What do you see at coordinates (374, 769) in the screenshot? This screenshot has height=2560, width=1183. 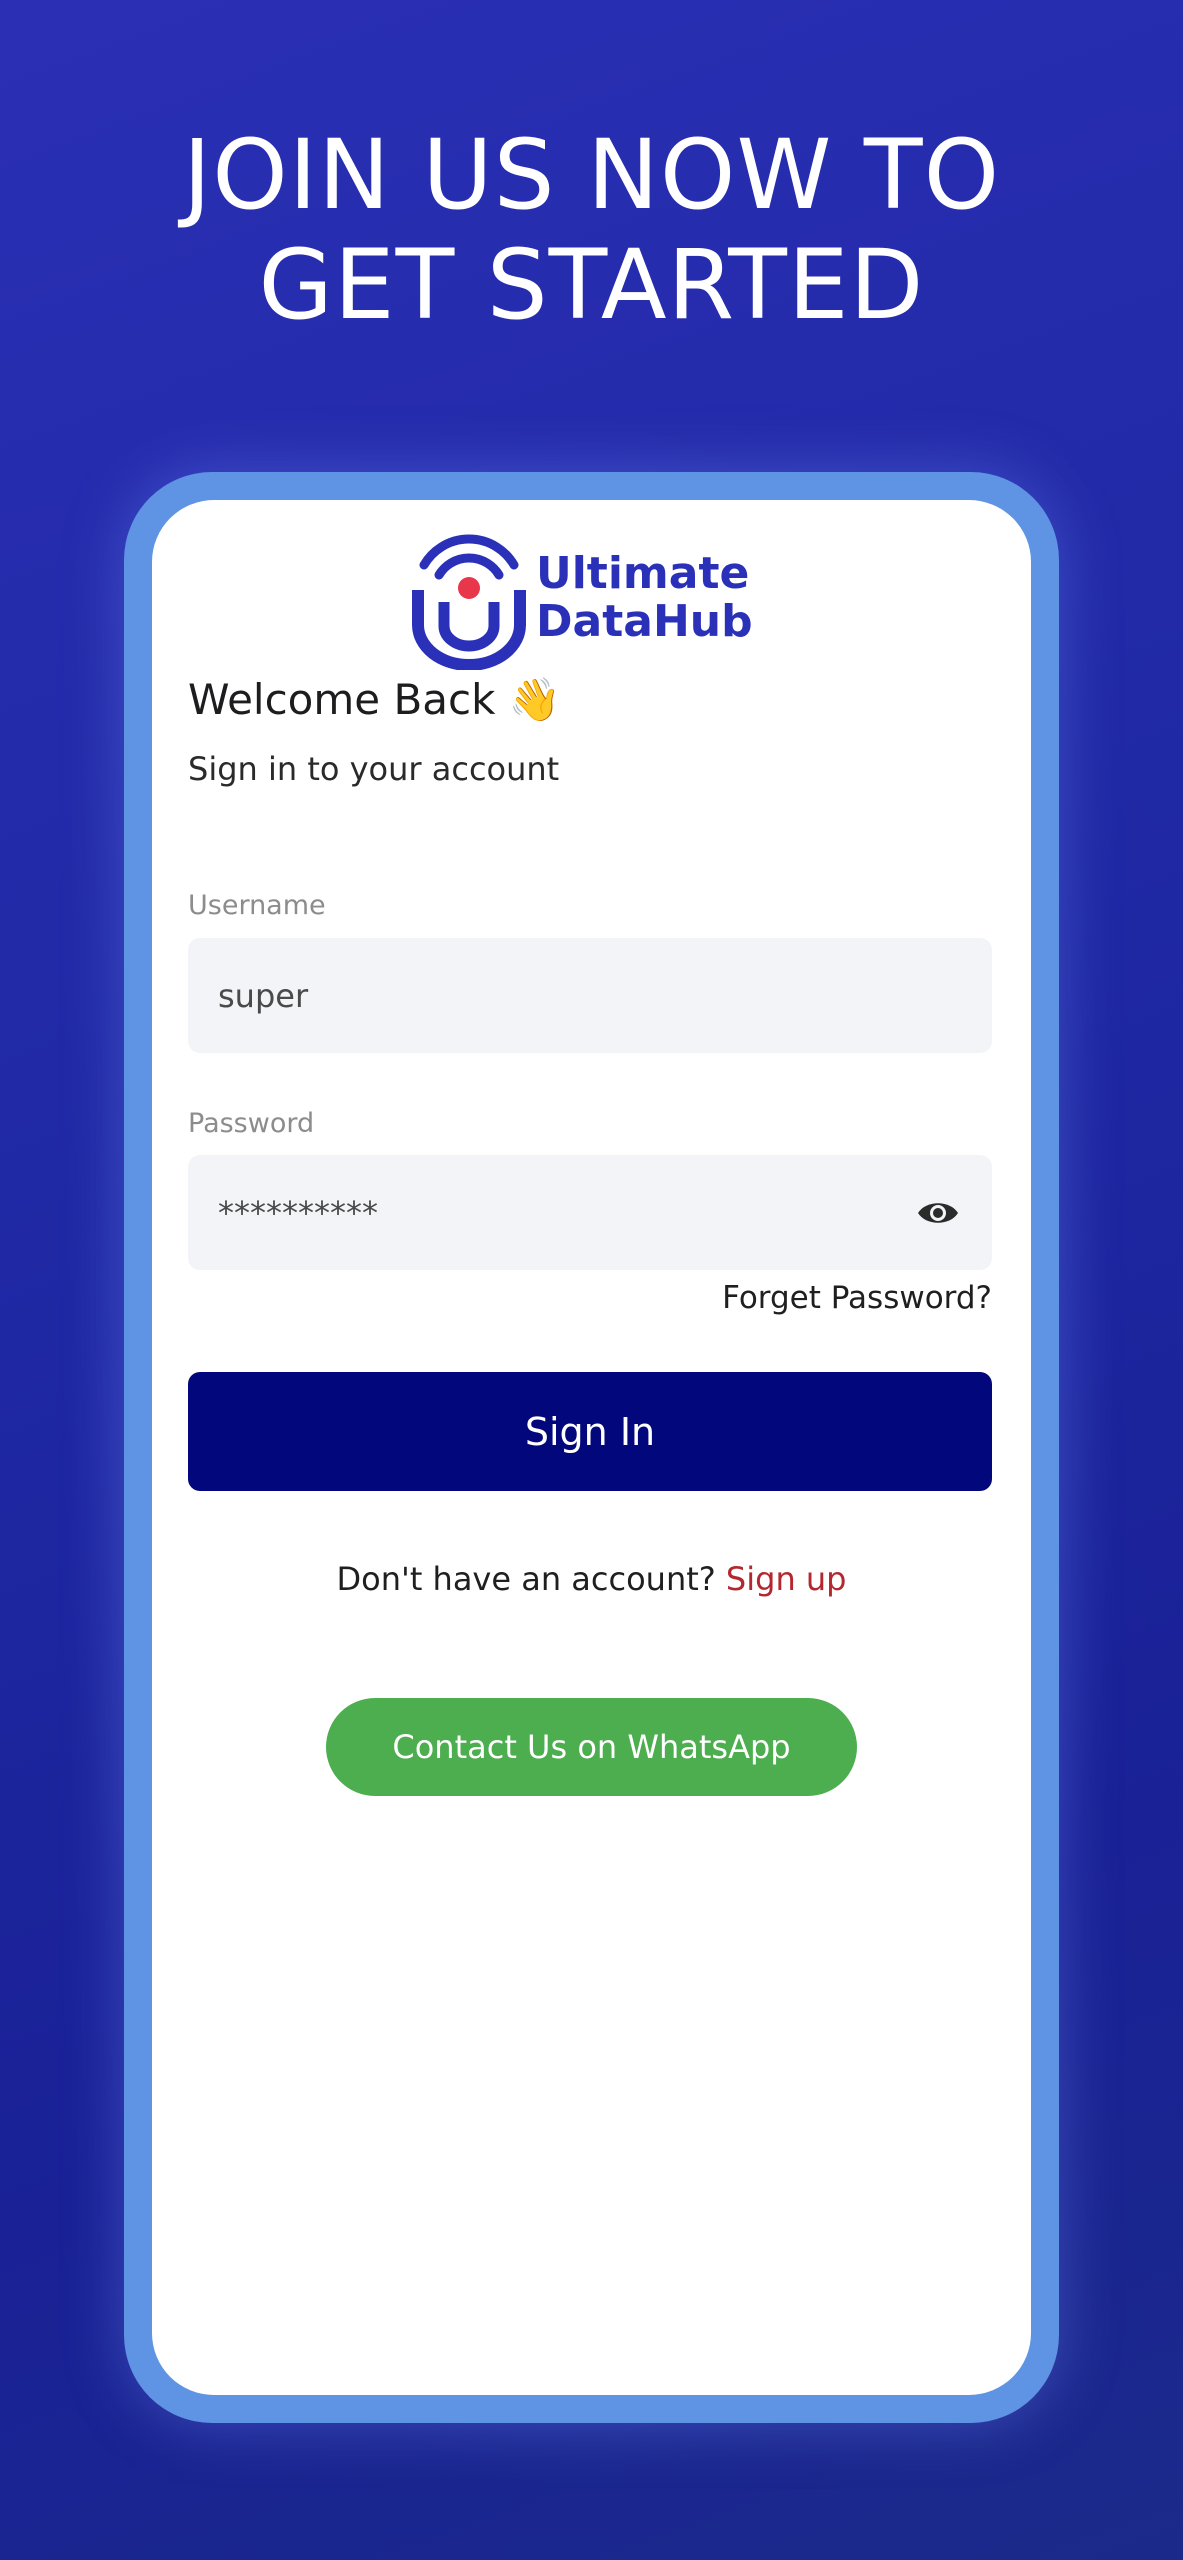 I see `signin-subtitle: Sign in to your account` at bounding box center [374, 769].